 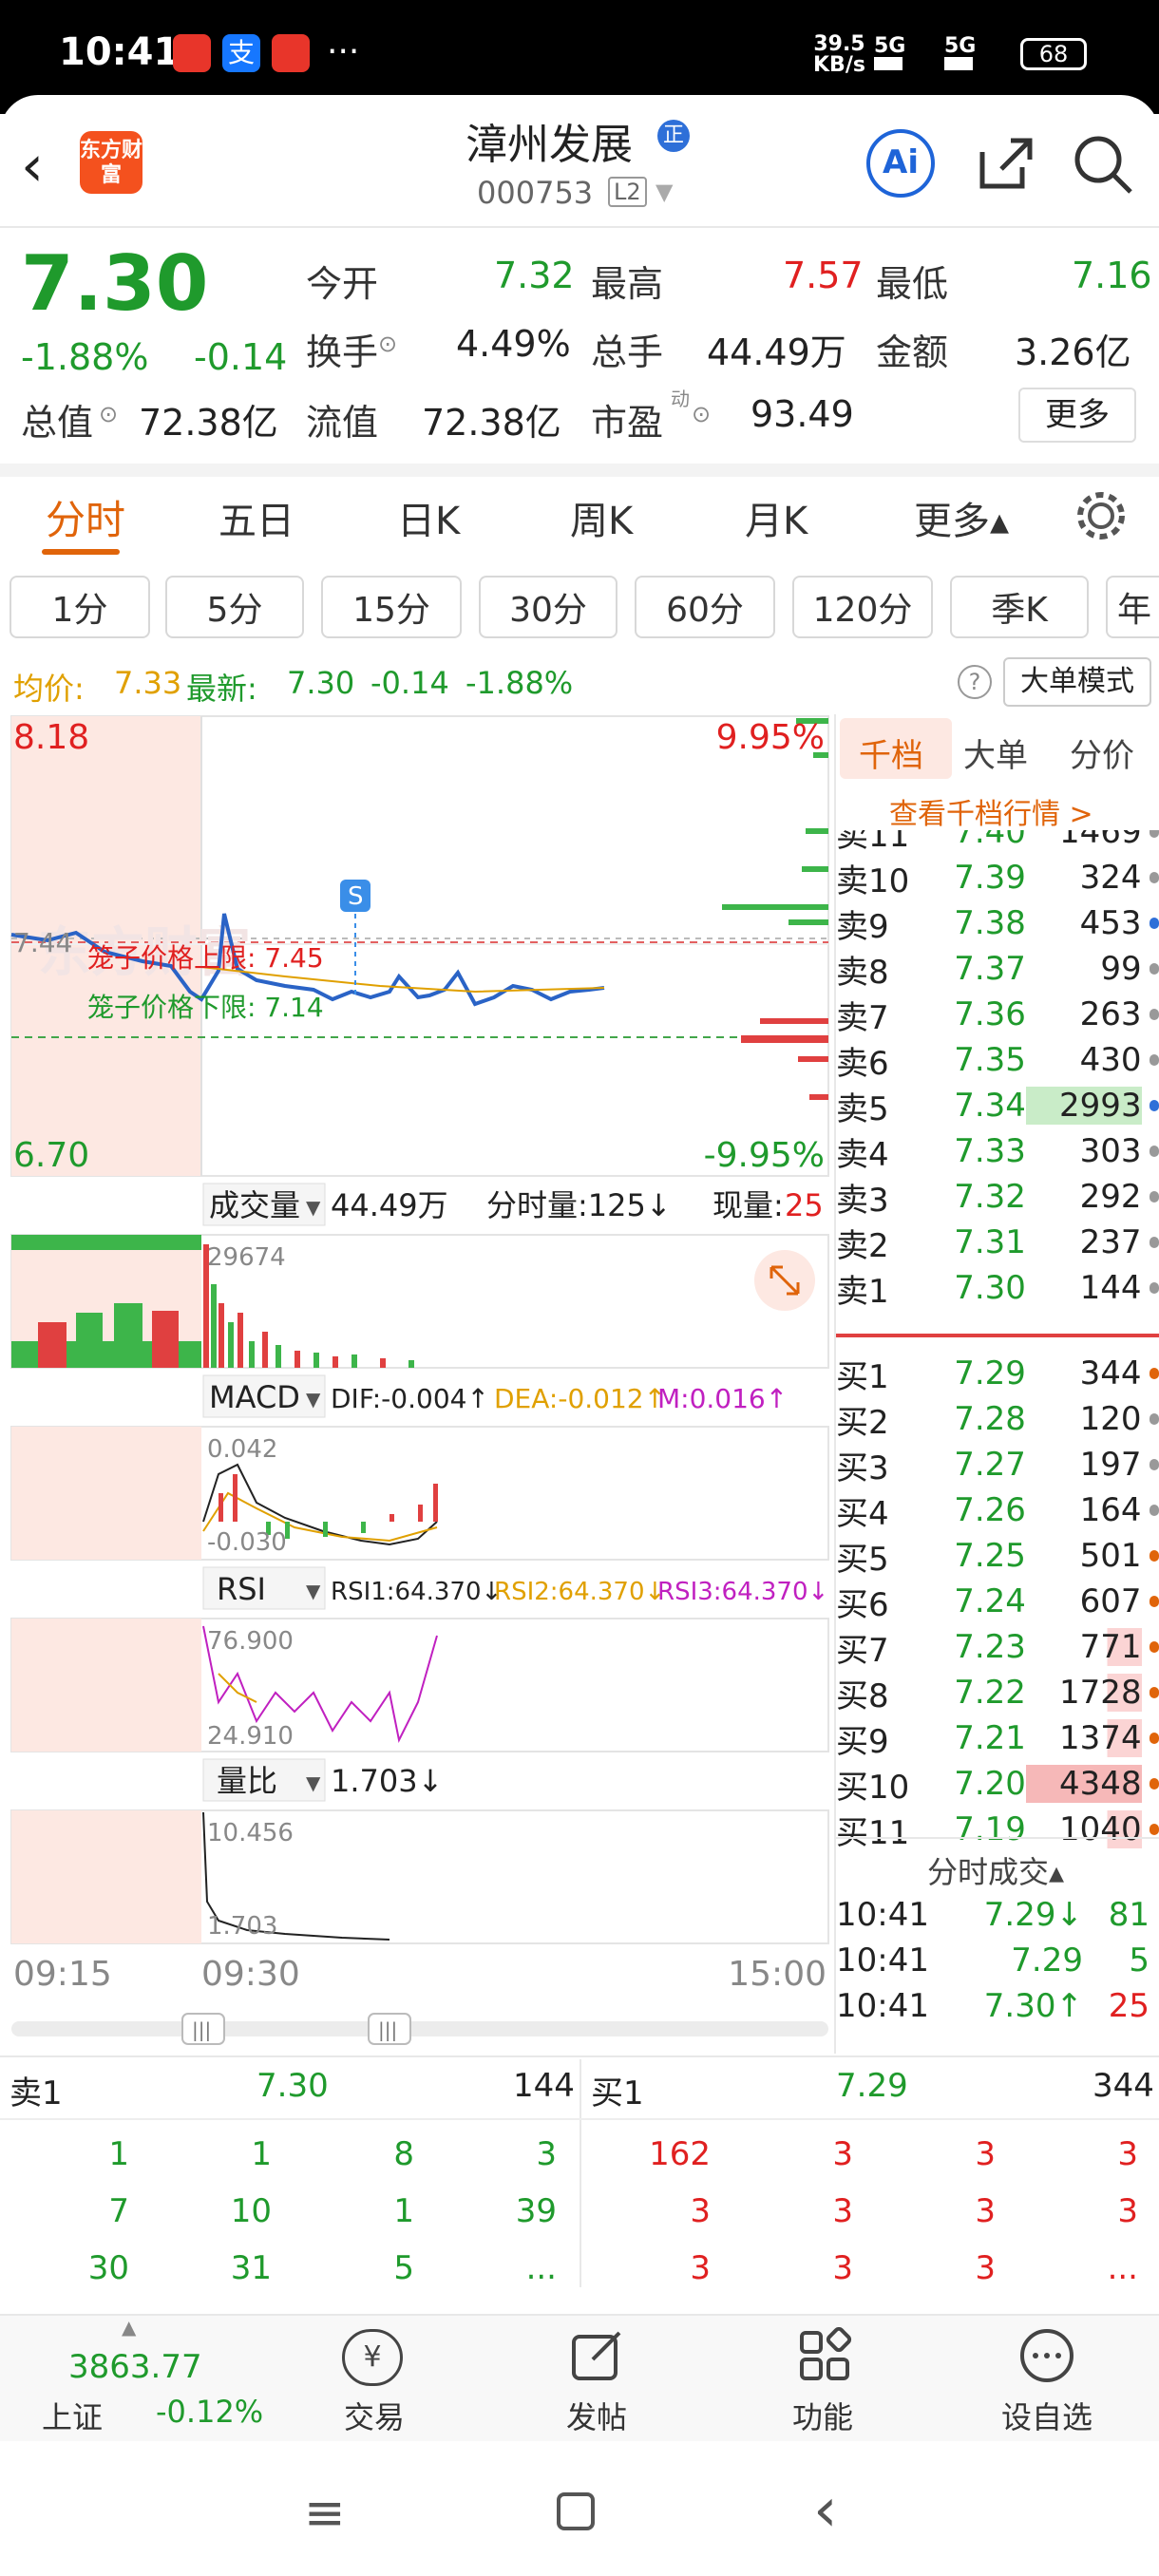 What do you see at coordinates (1132, 607) in the screenshot?
I see `period-year-k: 年` at bounding box center [1132, 607].